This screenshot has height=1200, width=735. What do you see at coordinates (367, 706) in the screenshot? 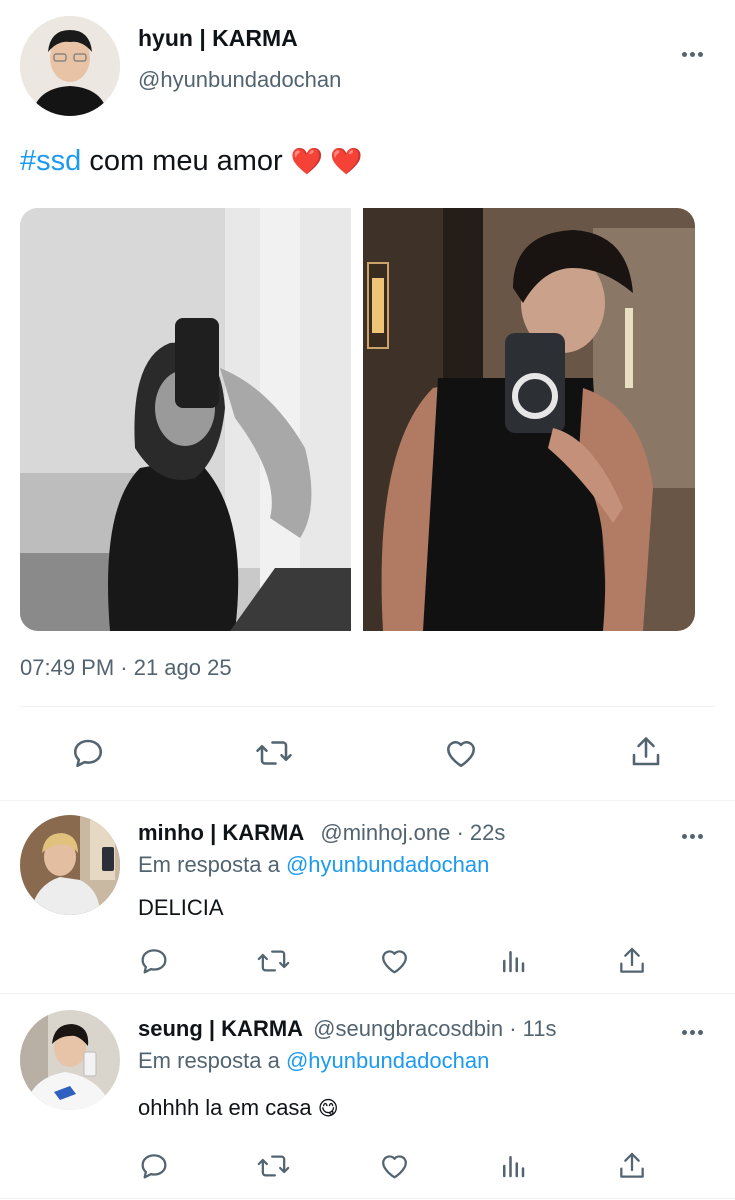
I see `timestamp-divider` at bounding box center [367, 706].